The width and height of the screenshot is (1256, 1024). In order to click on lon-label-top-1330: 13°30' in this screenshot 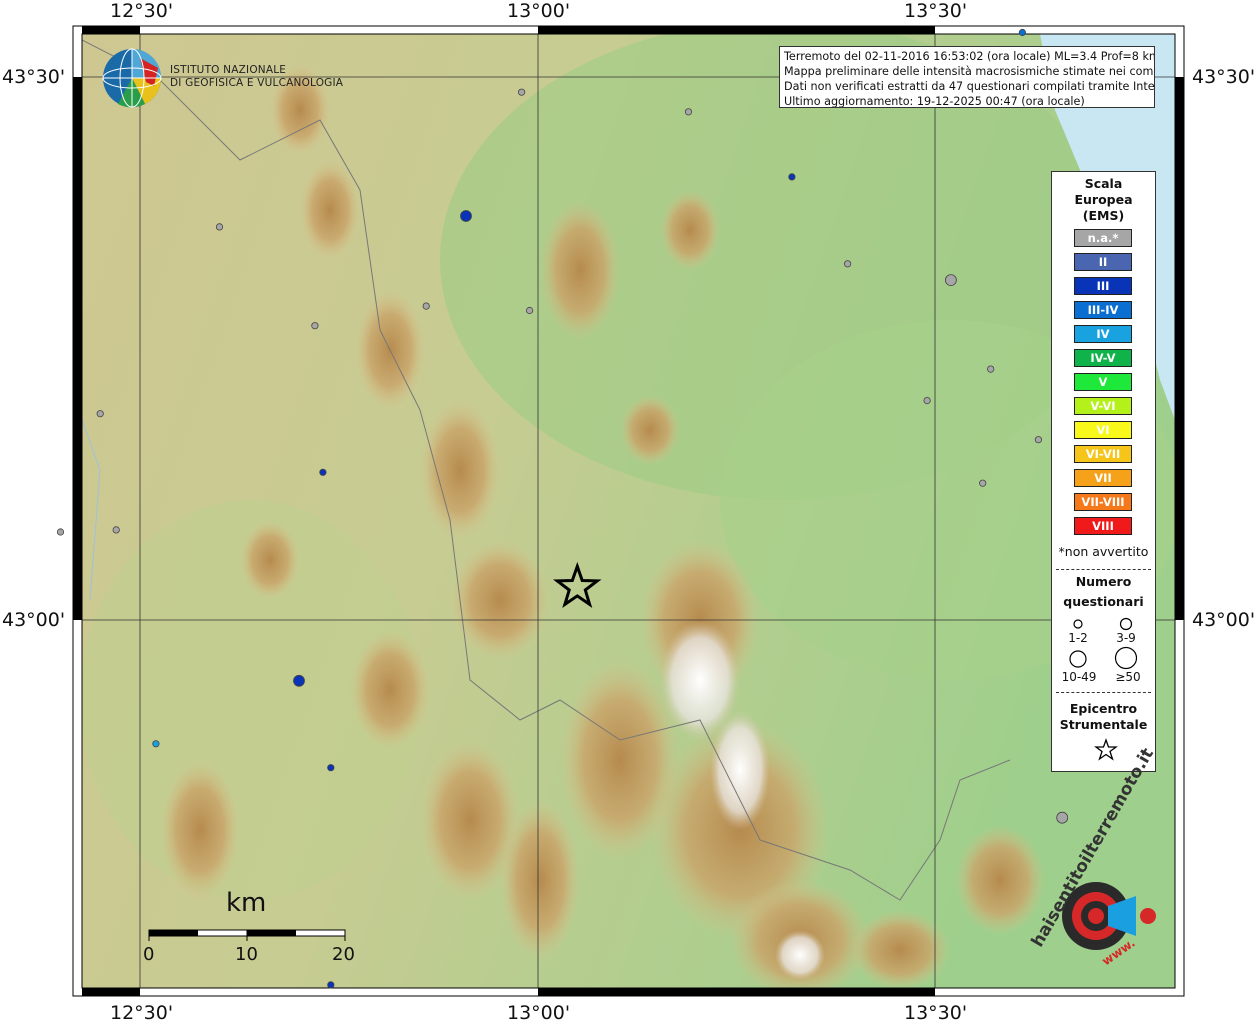, I will do `click(936, 11)`.